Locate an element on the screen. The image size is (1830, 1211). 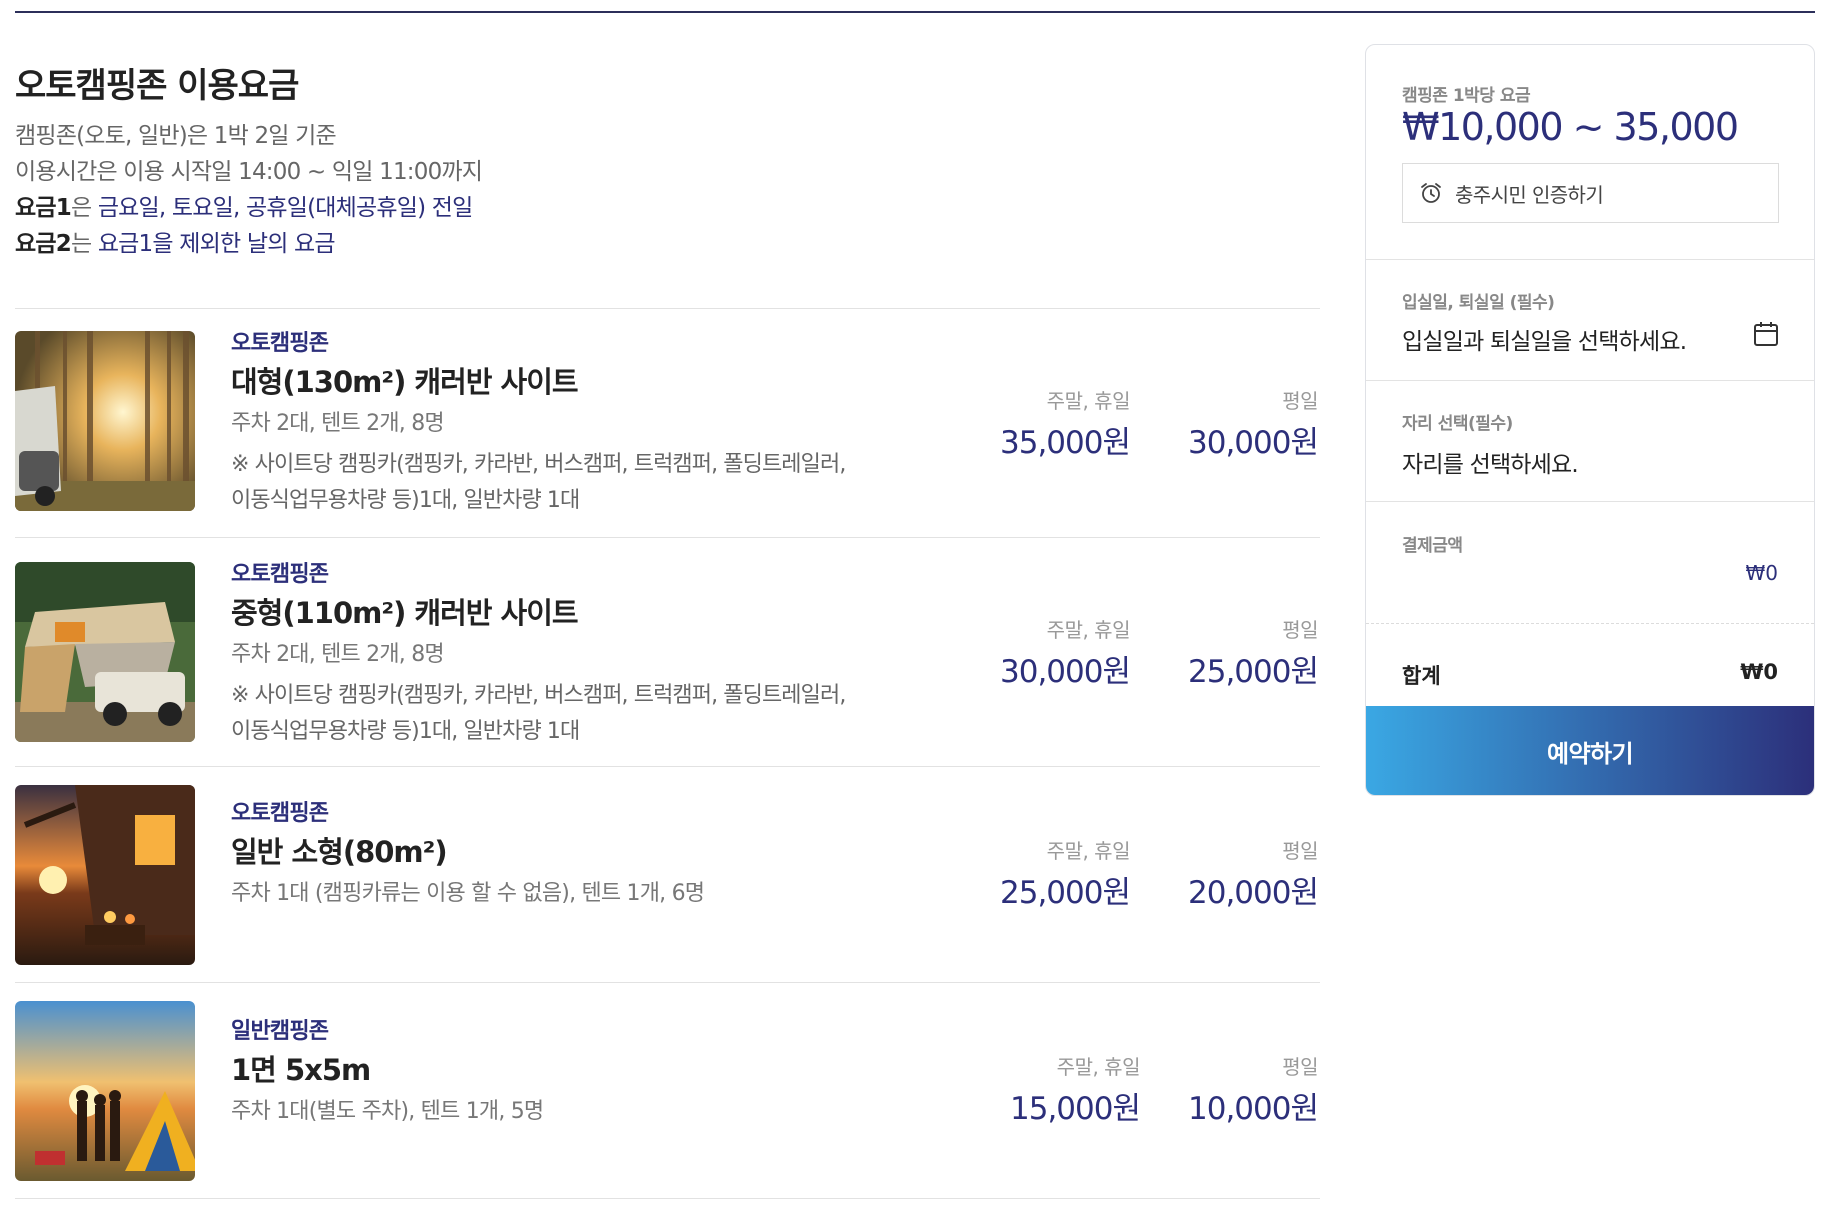
rate-range: ₩10,000 ~ 35,000 is located at coordinates (1570, 127).